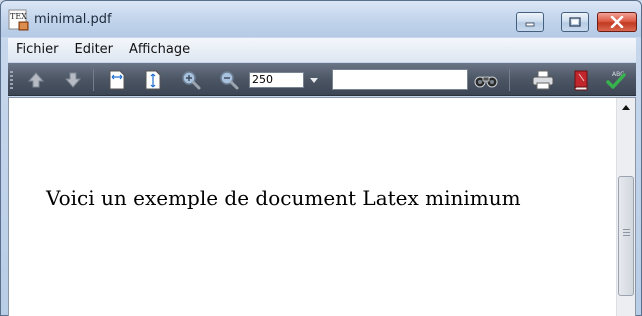 Image resolution: width=642 pixels, height=316 pixels. I want to click on menu-editer: Editer, so click(94, 50).